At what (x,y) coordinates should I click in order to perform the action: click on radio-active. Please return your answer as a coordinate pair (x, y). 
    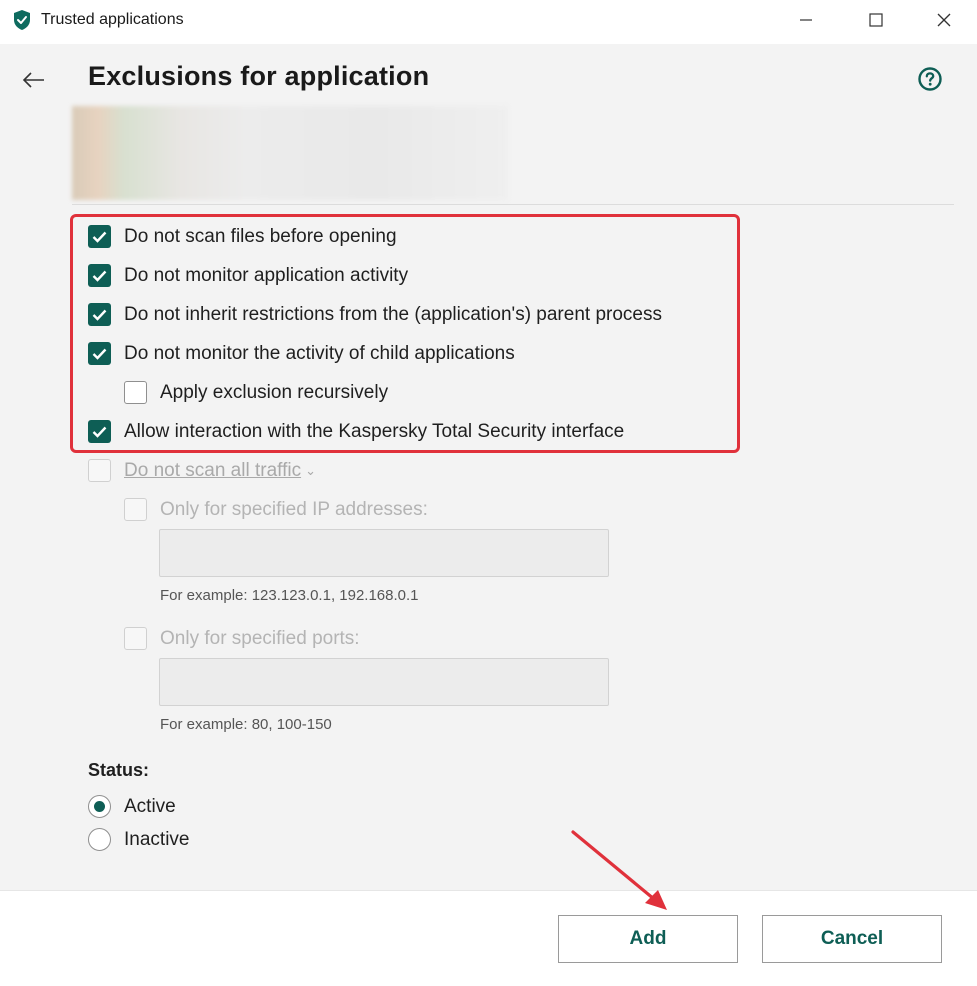
    Looking at the image, I should click on (99, 806).